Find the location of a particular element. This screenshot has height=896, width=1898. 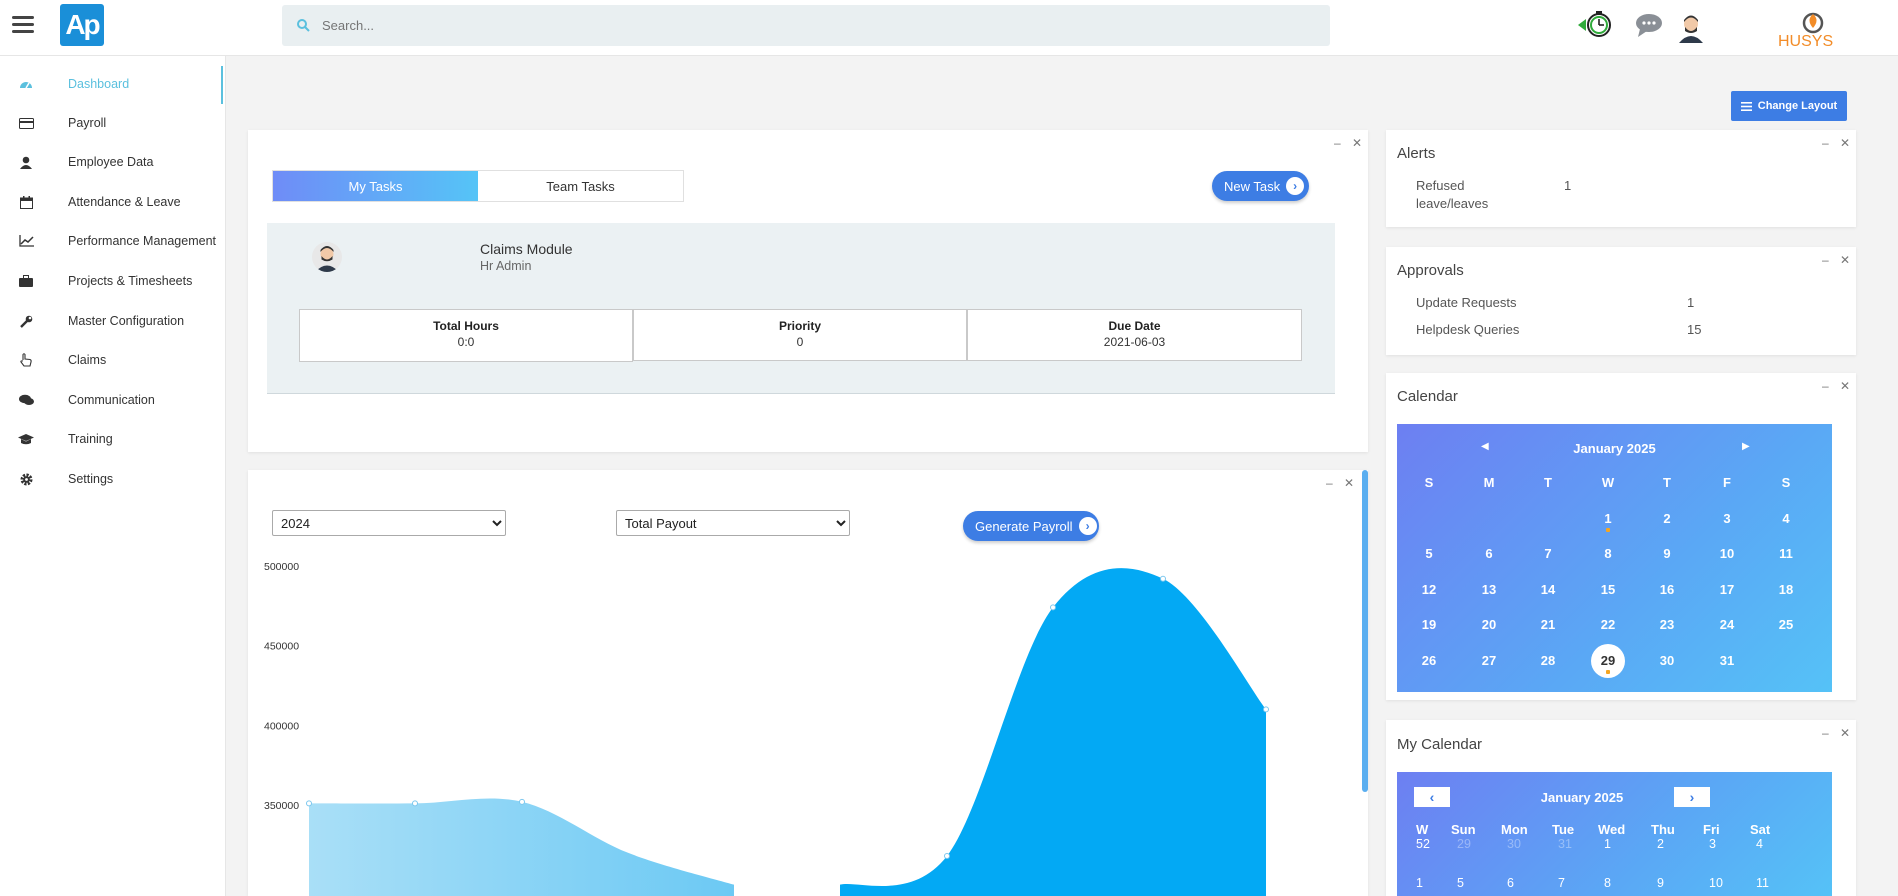

sidebar-item-communication: Communication is located at coordinates (112, 400).